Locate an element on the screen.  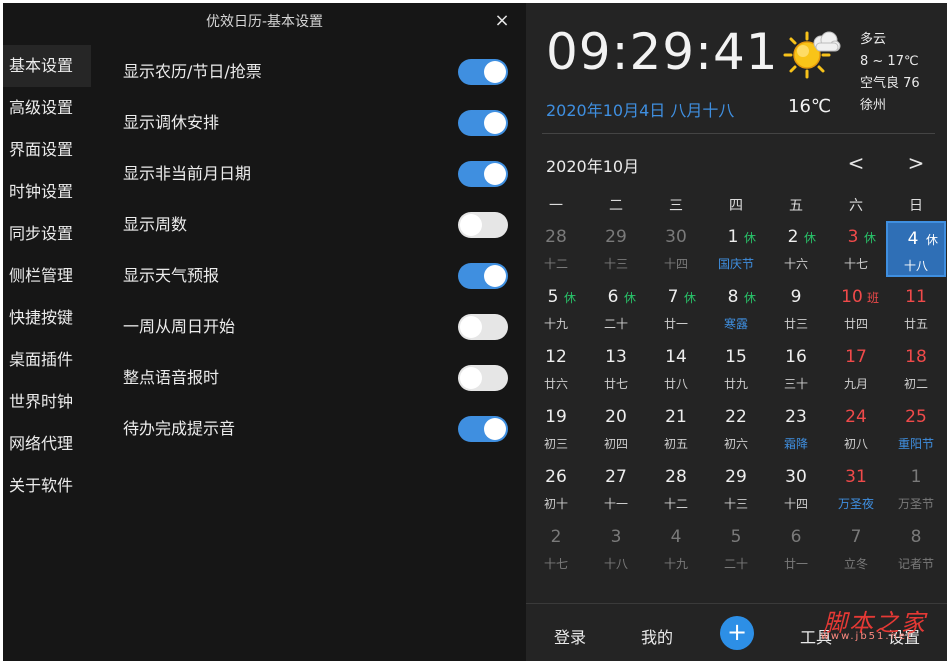
lunar-label: 初三 is located at coordinates (555, 444).